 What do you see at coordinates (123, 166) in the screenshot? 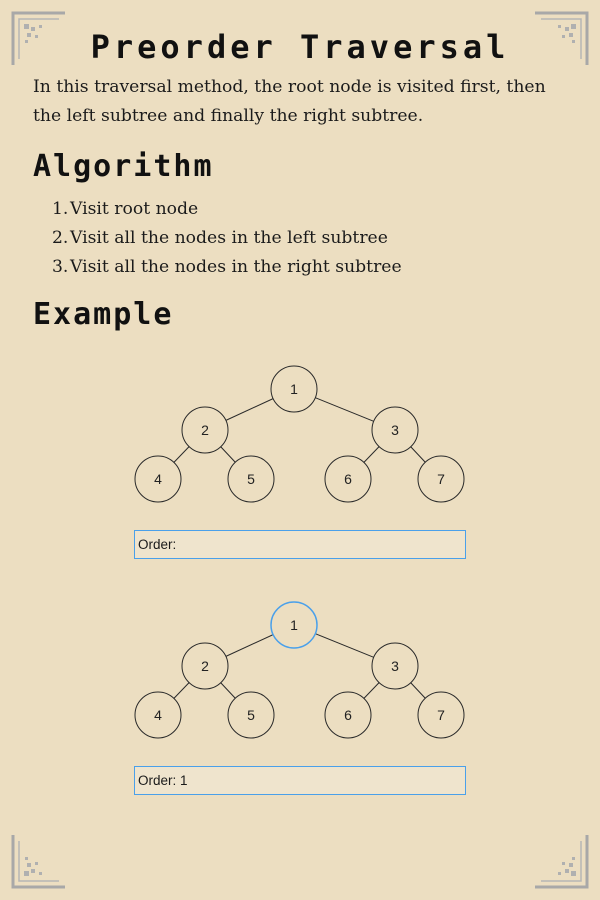
I see `algorithm-heading: Algorithm` at bounding box center [123, 166].